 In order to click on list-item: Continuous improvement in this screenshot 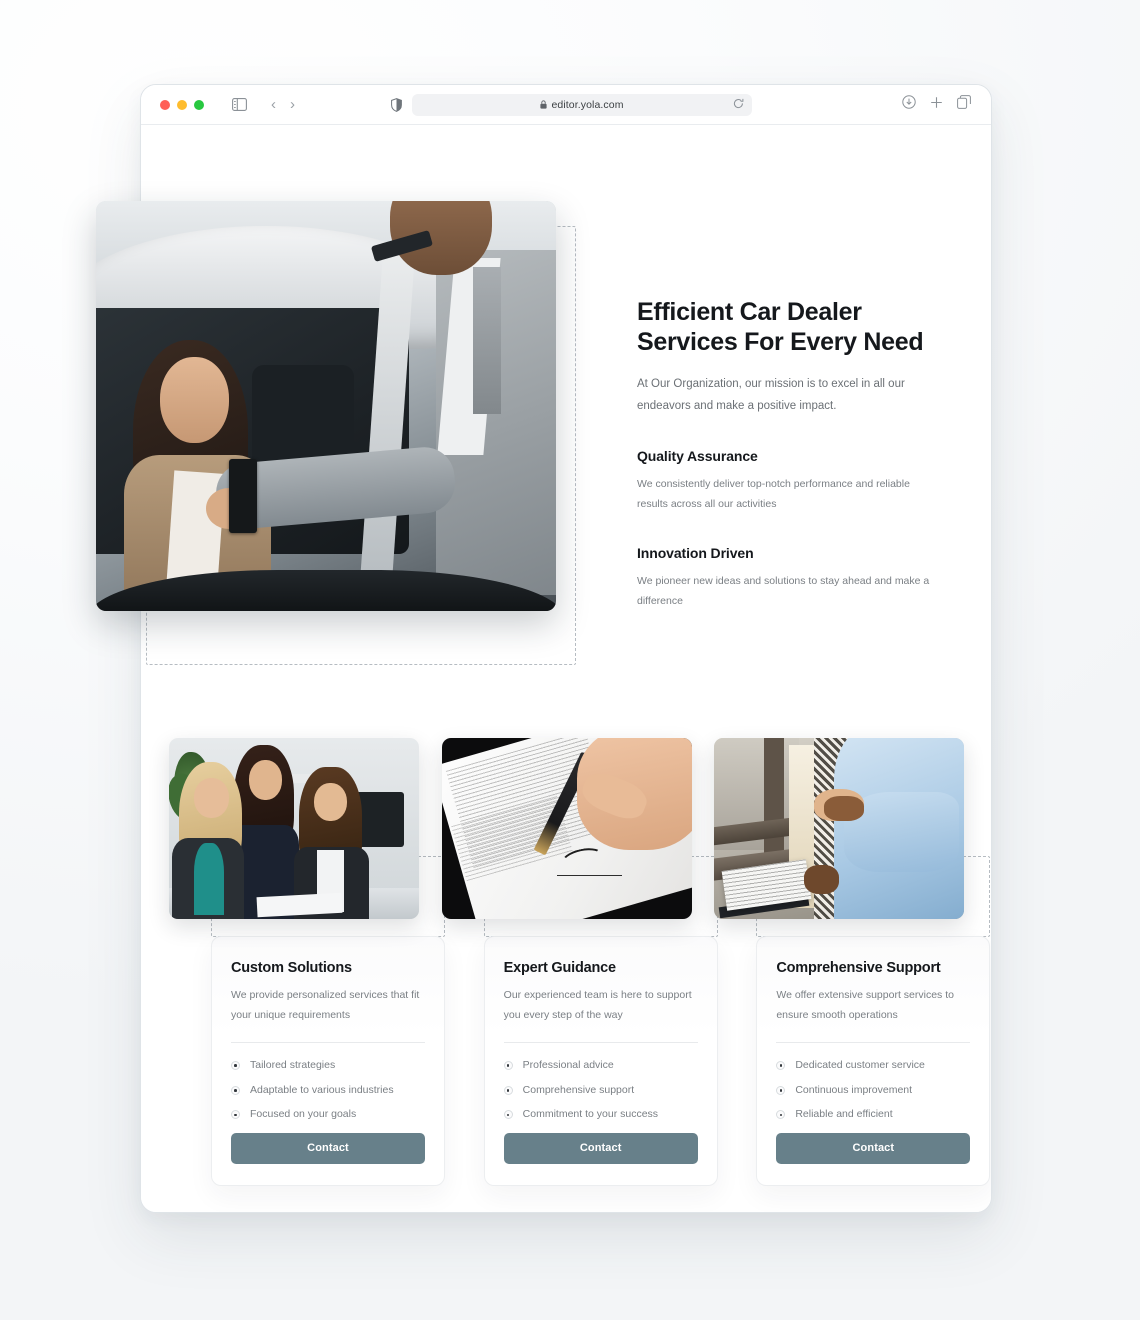, I will do `click(873, 1091)`.